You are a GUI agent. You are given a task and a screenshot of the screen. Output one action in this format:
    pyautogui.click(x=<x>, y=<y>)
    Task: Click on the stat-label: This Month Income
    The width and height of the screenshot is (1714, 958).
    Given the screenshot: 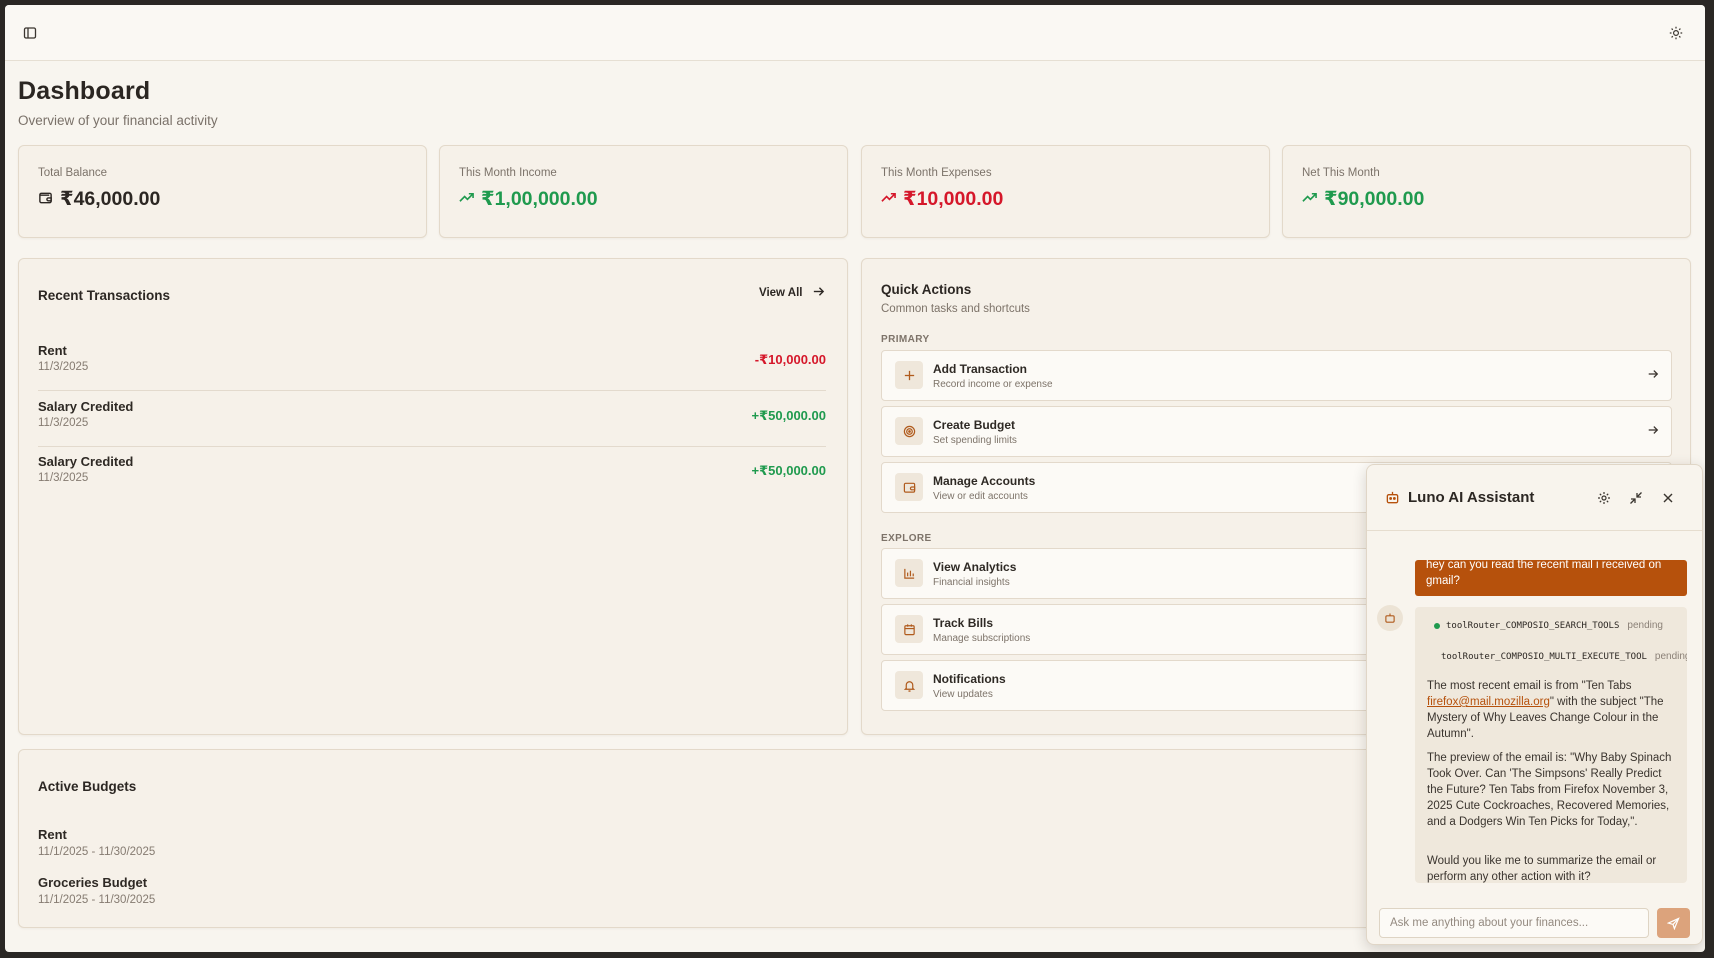 What is the action you would take?
    pyautogui.click(x=508, y=173)
    